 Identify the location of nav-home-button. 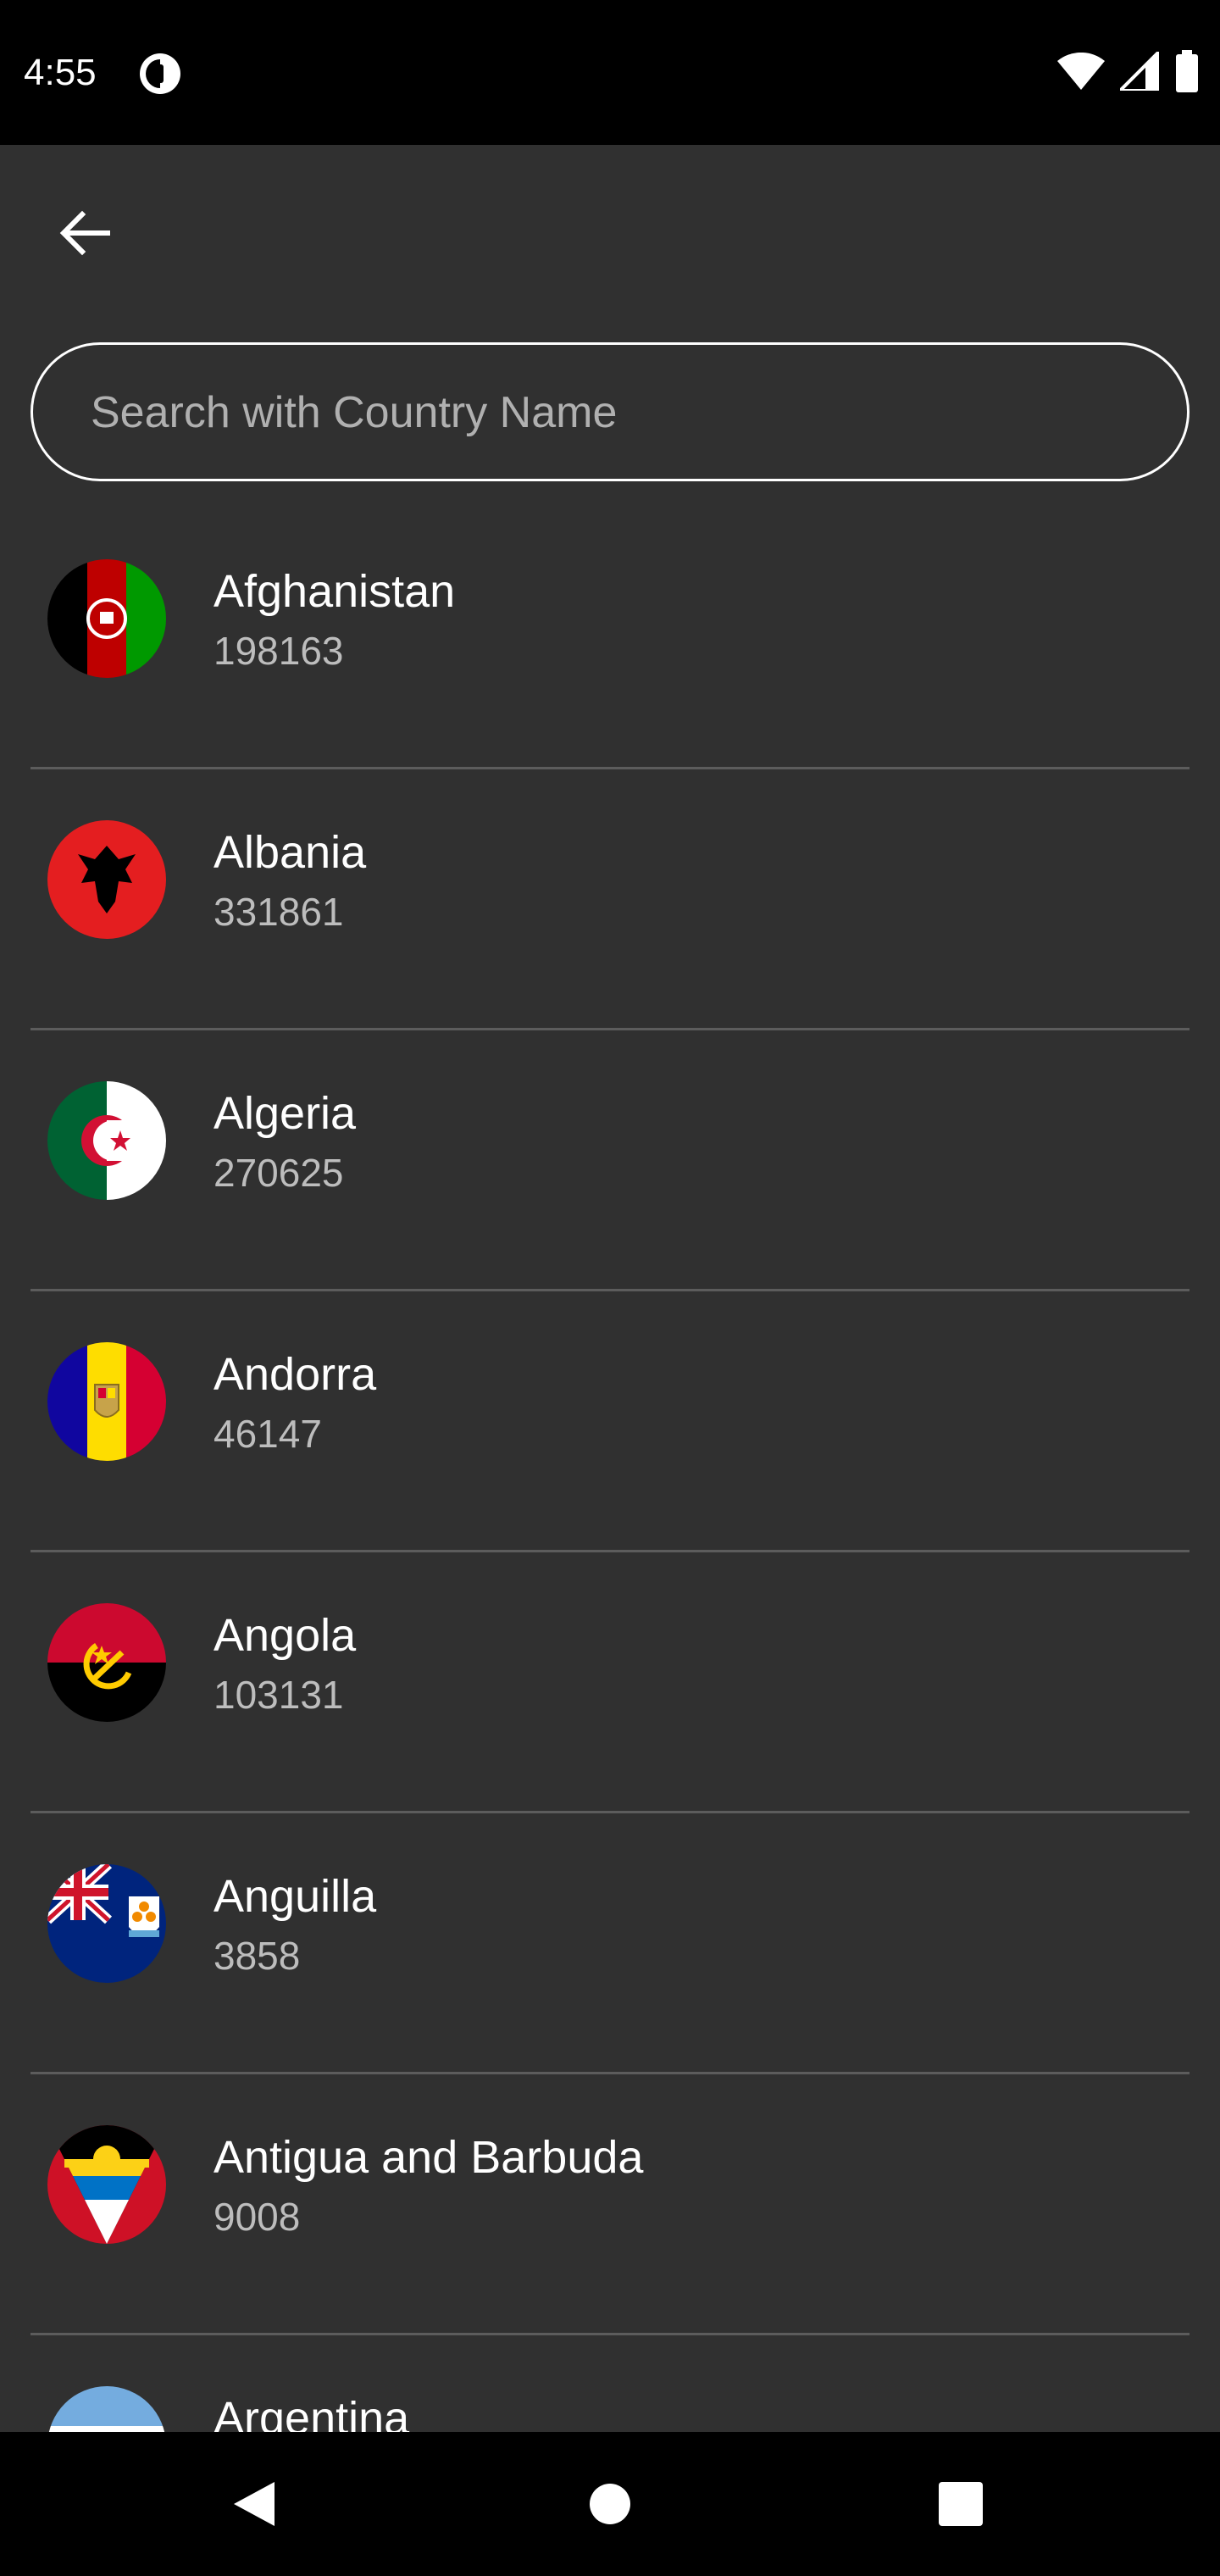
(610, 2504).